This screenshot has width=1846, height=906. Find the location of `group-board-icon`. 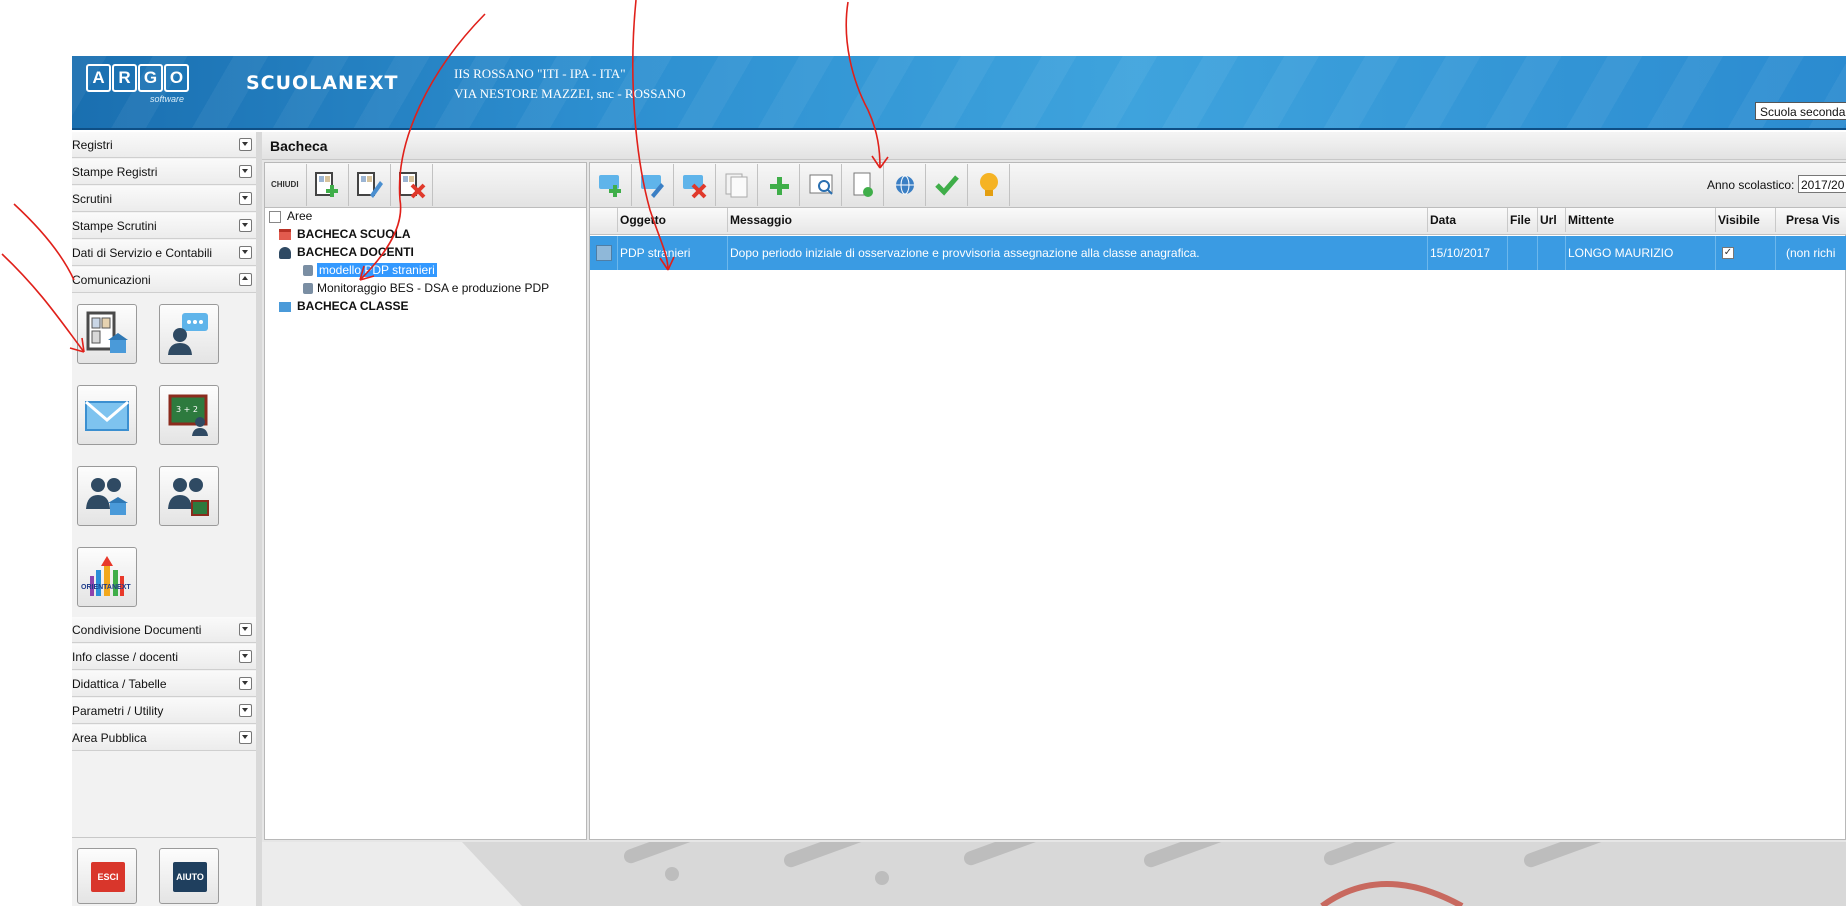

group-board-icon is located at coordinates (188, 497).